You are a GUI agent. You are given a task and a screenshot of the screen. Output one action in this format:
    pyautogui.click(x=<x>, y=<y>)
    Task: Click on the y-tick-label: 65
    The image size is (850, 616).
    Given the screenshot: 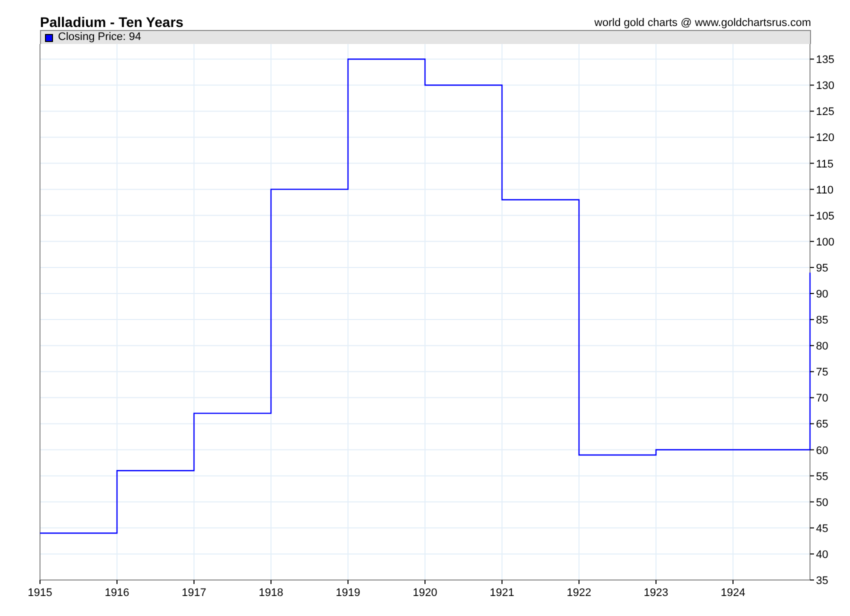 What is the action you would take?
    pyautogui.click(x=822, y=424)
    